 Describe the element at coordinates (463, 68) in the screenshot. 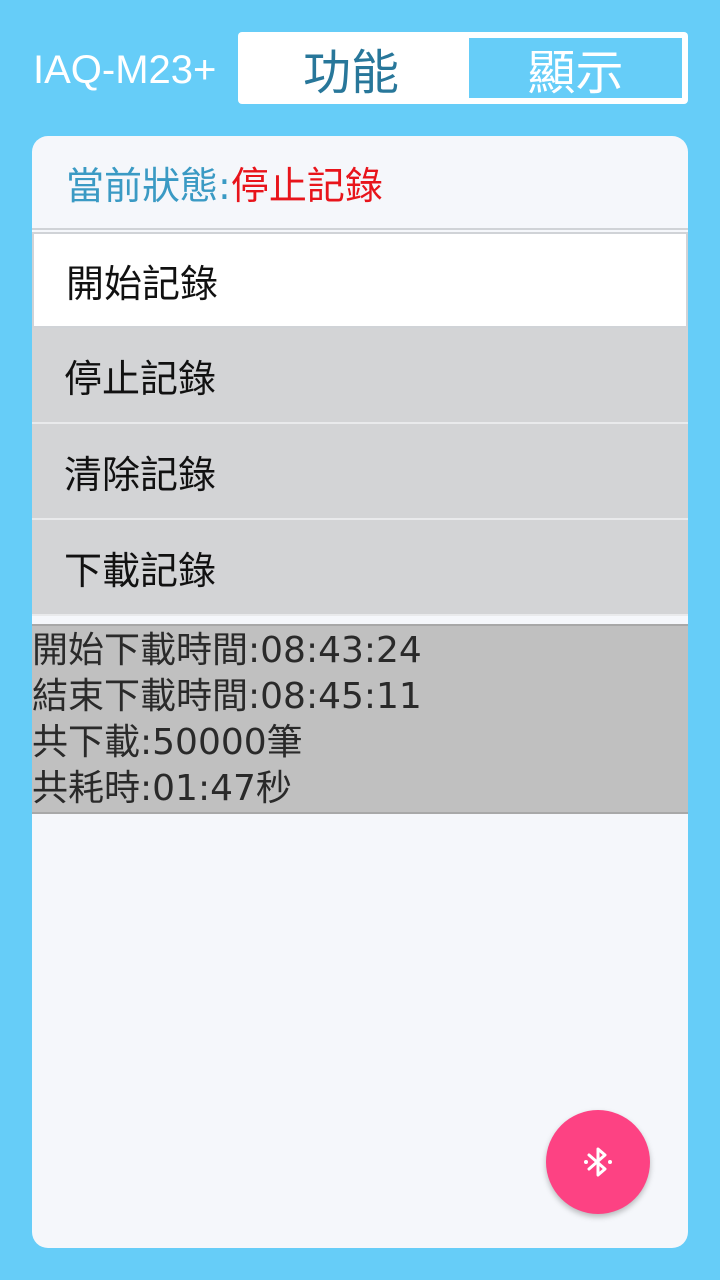

I see `mode-tab-group: 功能 顯示` at that location.